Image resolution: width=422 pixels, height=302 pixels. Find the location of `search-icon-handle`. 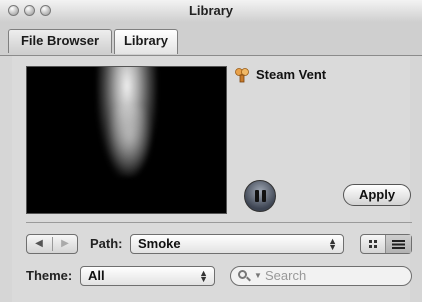

search-icon-handle is located at coordinates (248, 279).